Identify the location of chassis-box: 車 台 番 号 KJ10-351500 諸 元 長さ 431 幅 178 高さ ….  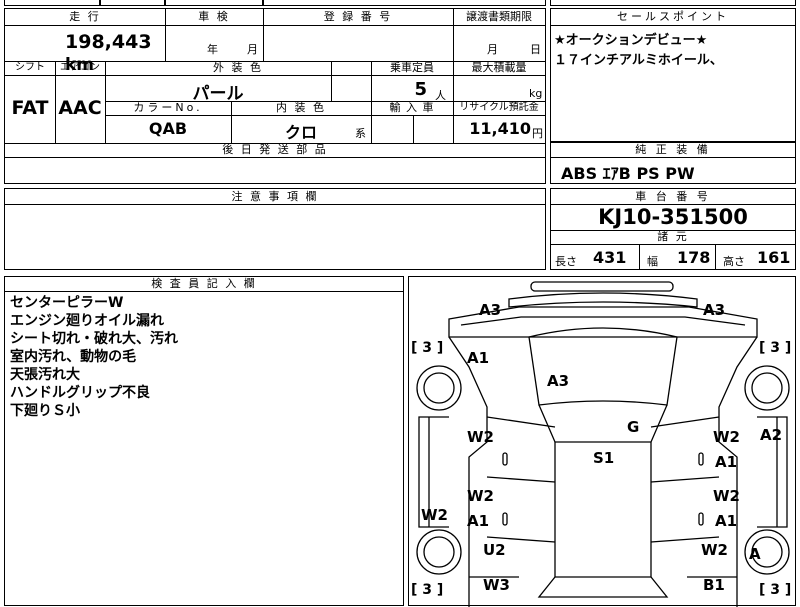
(673, 229).